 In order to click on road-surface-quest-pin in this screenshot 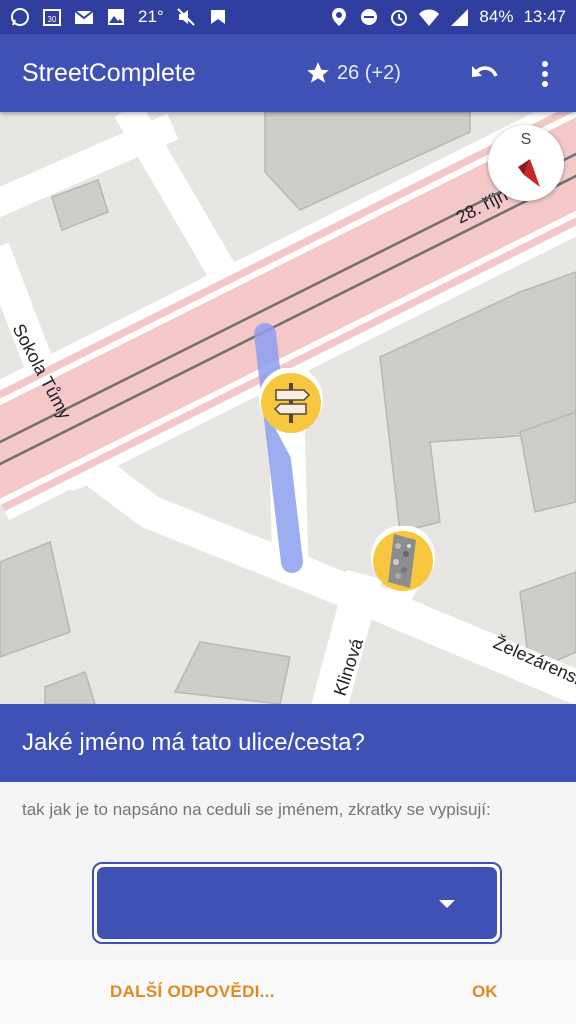, I will do `click(403, 572)`.